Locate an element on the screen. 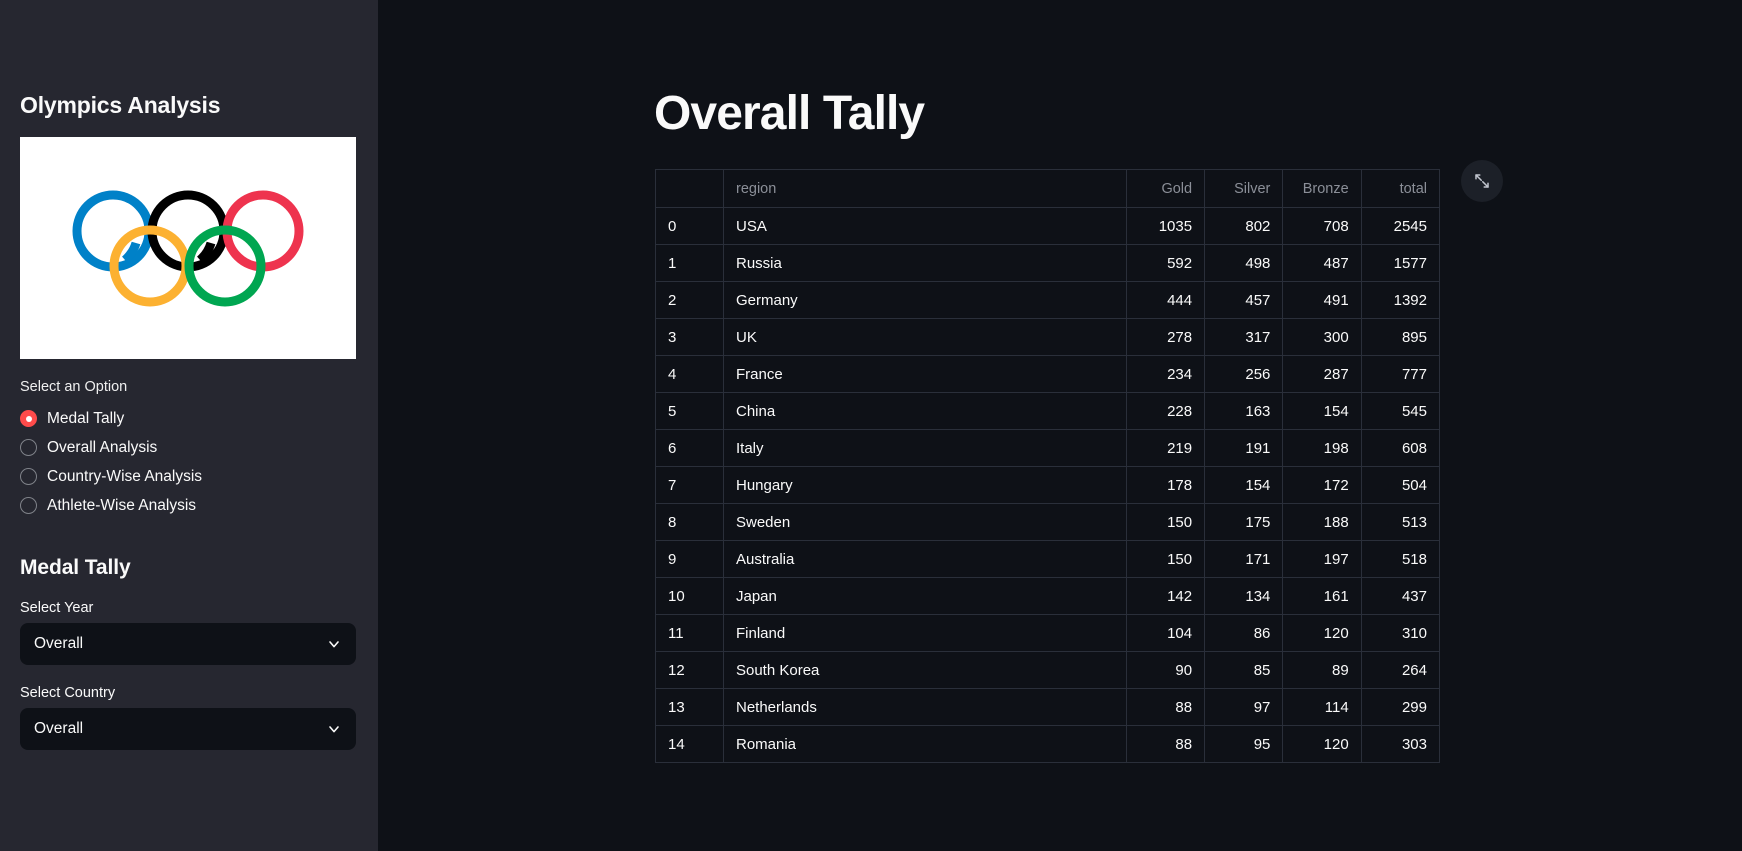 Image resolution: width=1742 pixels, height=851 pixels. select-country-value: Overall is located at coordinates (59, 728).